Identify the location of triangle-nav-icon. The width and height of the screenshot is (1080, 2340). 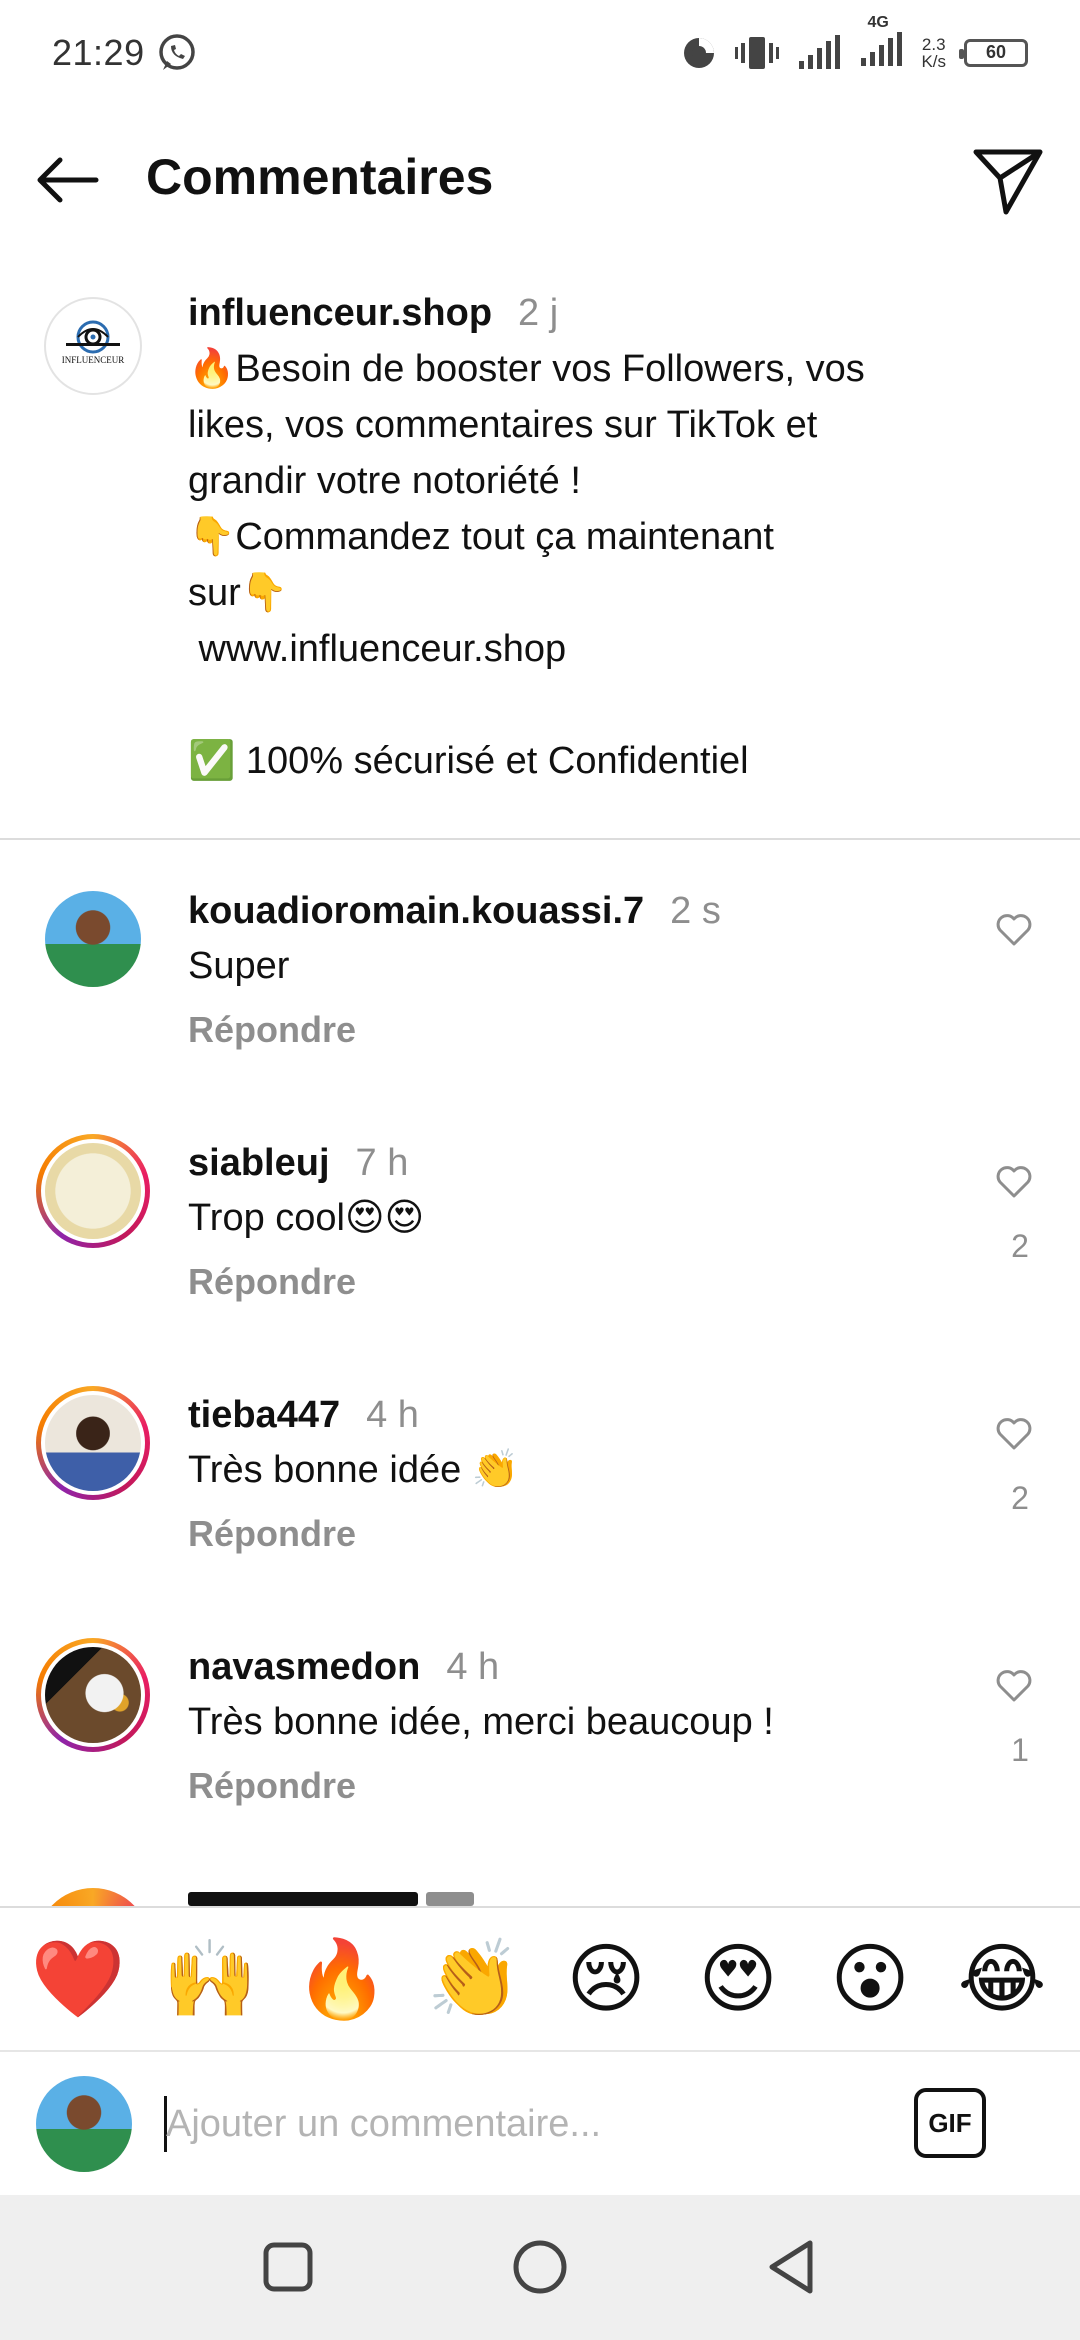
(792, 2267).